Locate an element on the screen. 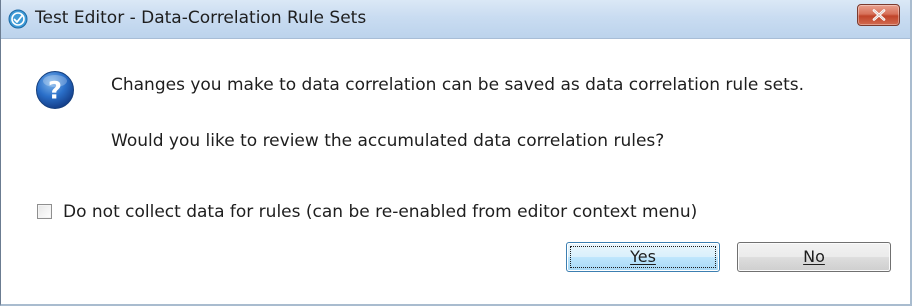  close-icon is located at coordinates (879, 15).